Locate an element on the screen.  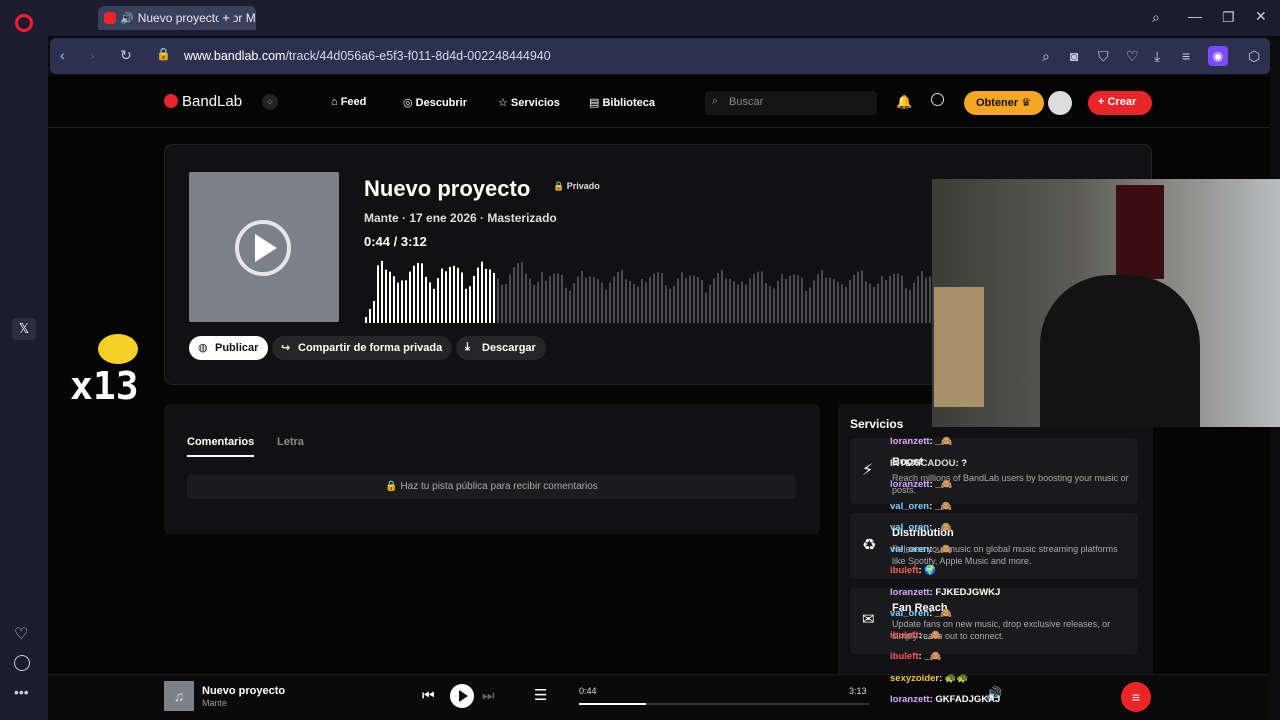
chat-icon is located at coordinates (937, 99).